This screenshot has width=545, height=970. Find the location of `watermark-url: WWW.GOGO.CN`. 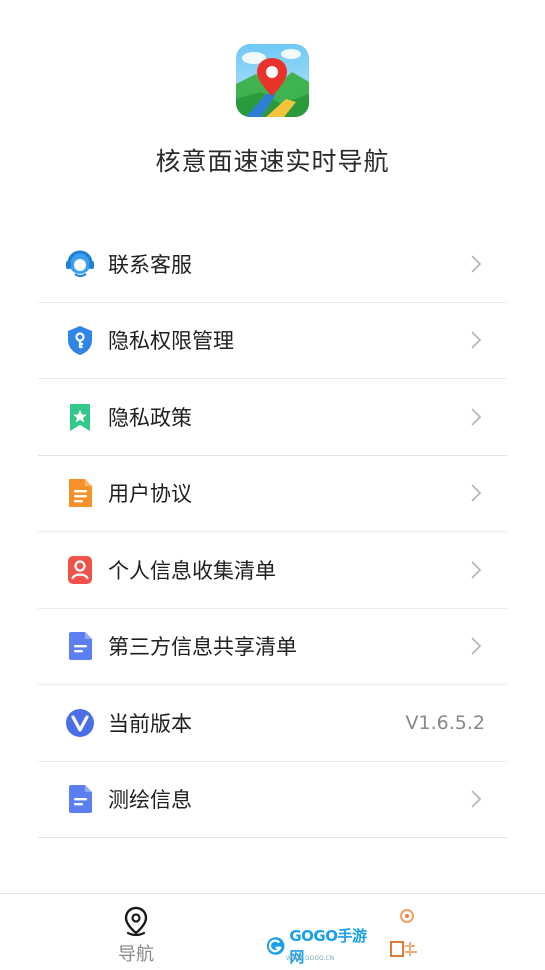

watermark-url: WWW.GOGO.CN is located at coordinates (310, 958).